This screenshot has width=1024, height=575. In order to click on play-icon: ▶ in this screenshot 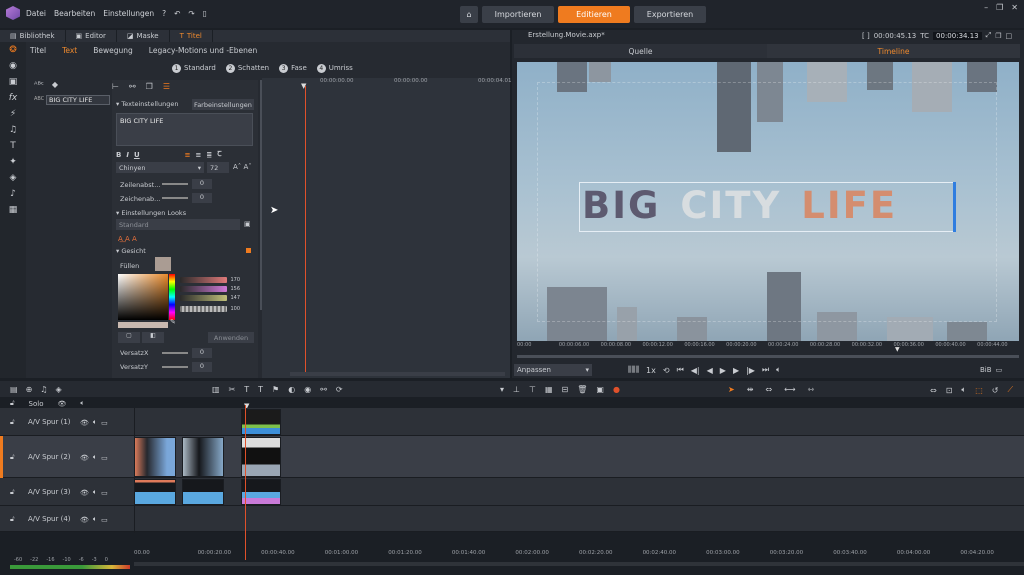, I will do `click(723, 370)`.